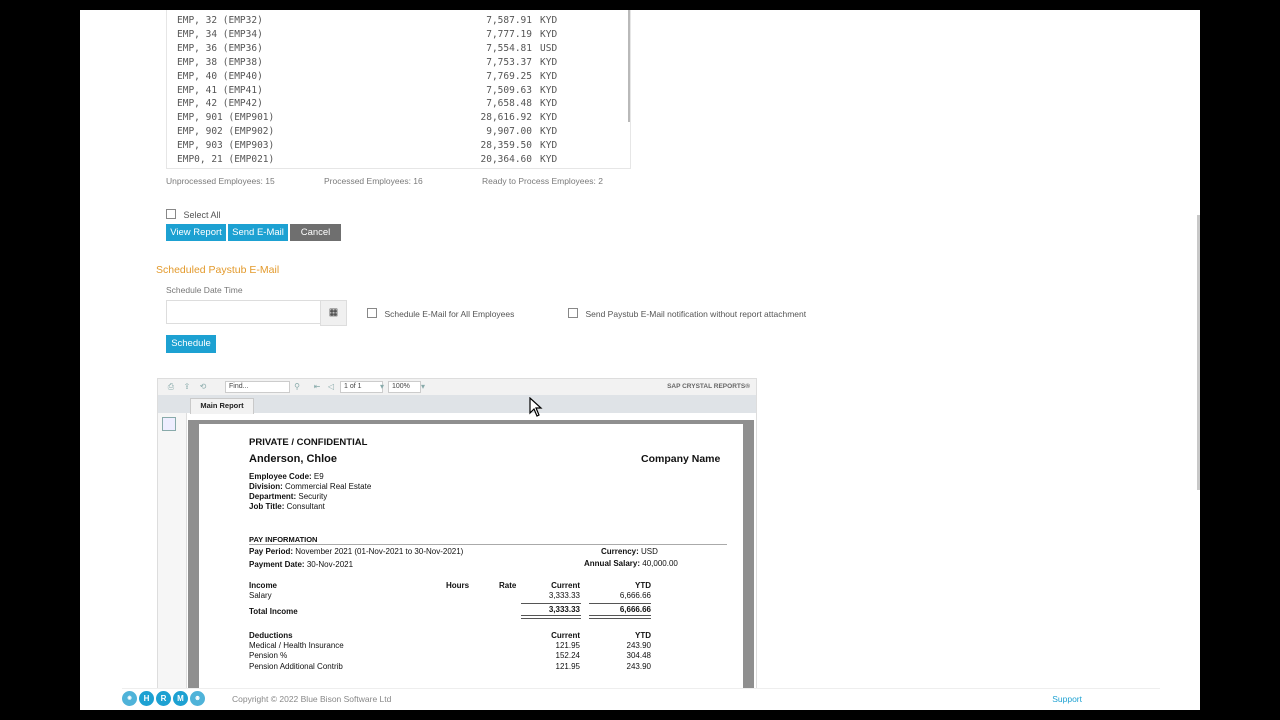  Describe the element at coordinates (458, 585) in the screenshot. I see `hours-header: Hours` at that location.